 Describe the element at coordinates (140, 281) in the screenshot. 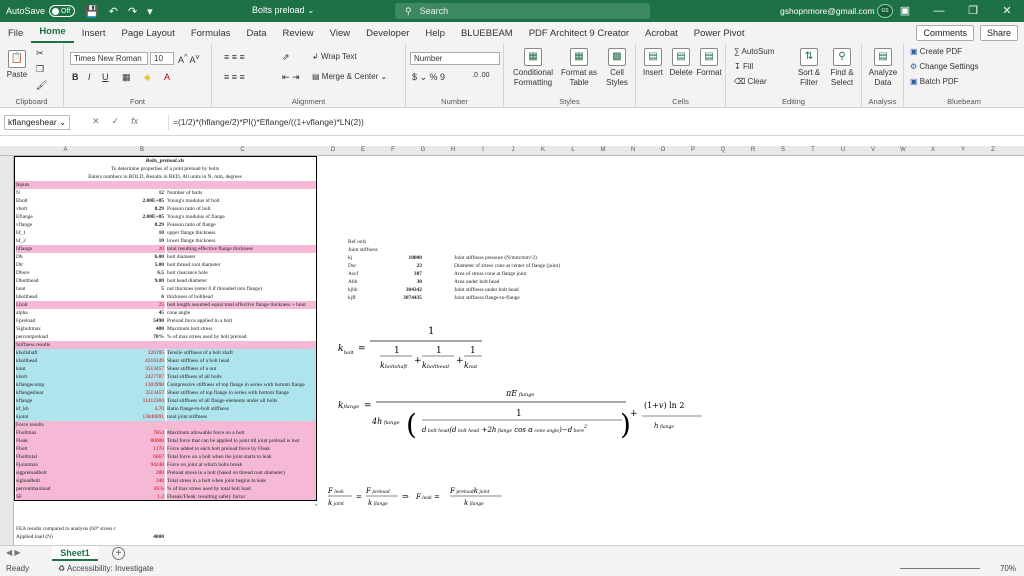

I see `cell-b: 9.00` at that location.